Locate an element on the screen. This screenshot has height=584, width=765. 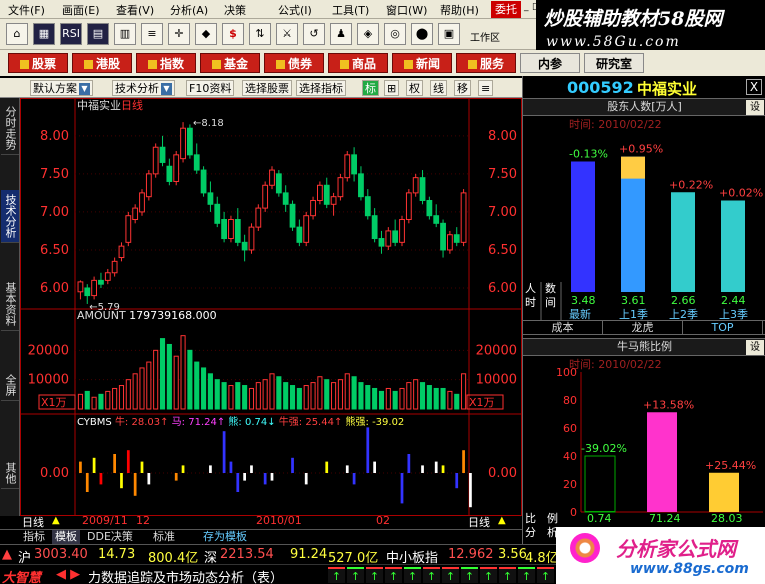
indicator-tab: 存为模板 is located at coordinates (225, 537).